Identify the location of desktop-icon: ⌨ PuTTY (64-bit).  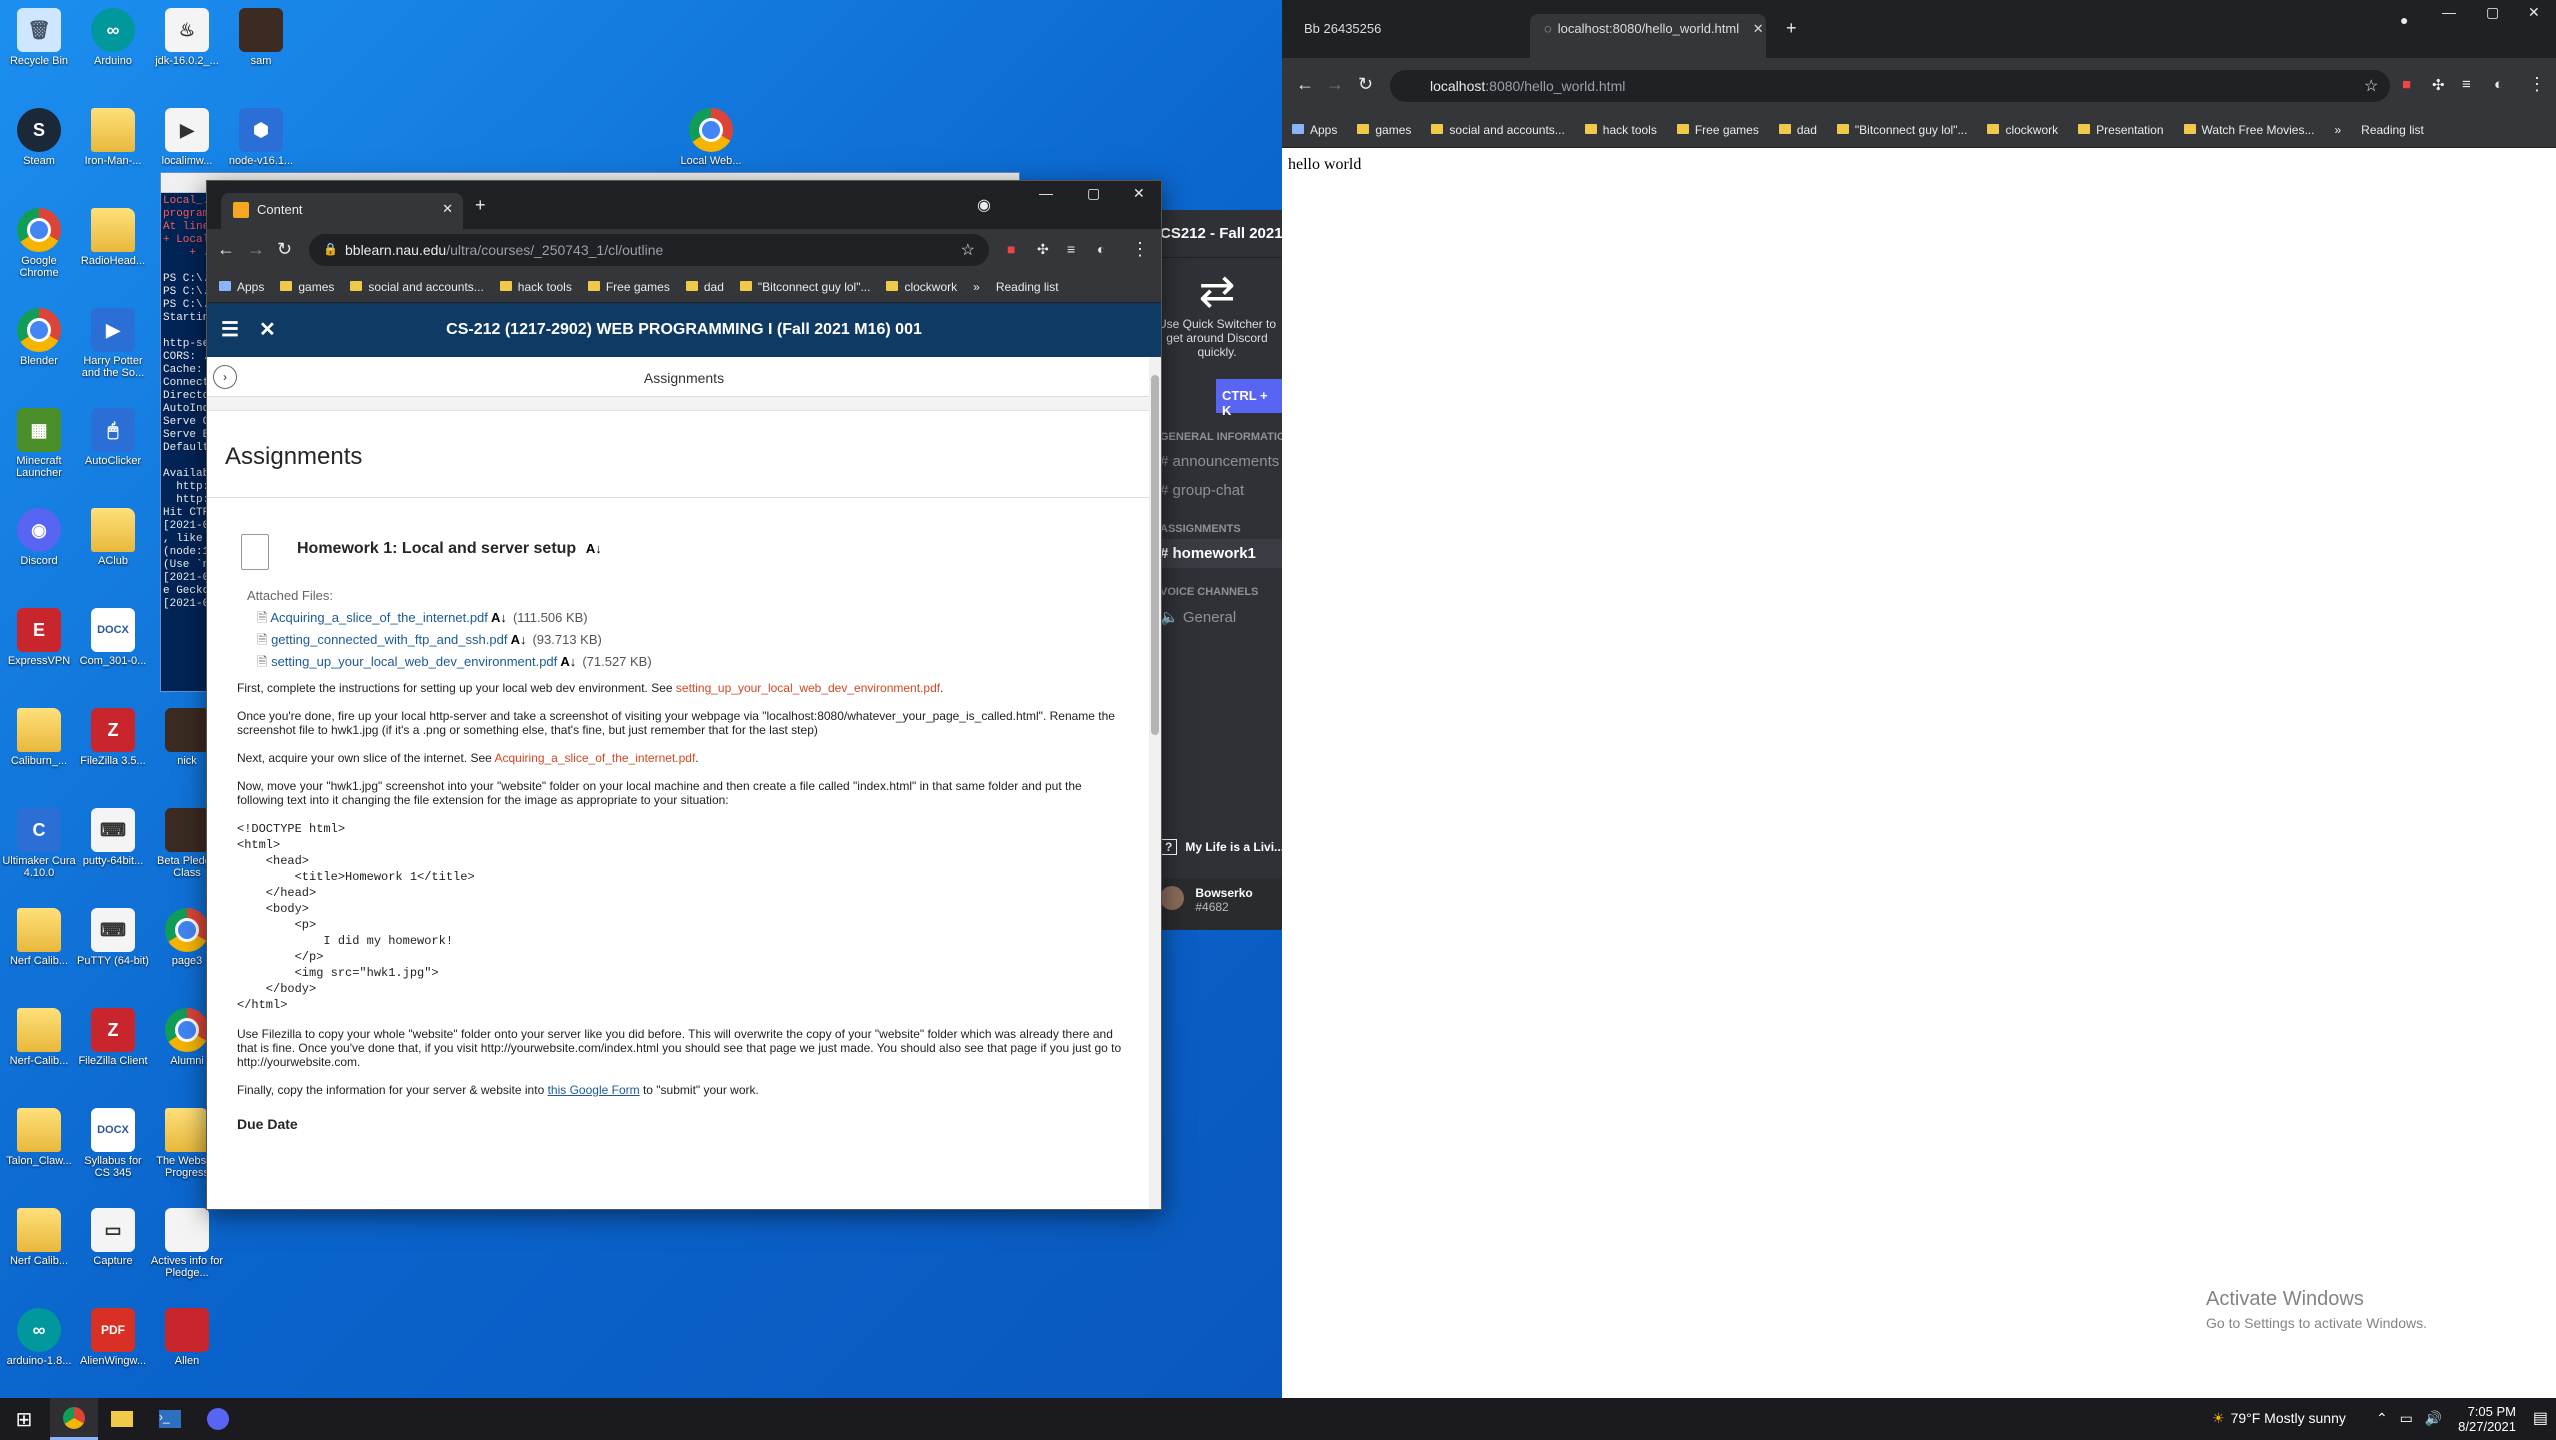
(113, 937).